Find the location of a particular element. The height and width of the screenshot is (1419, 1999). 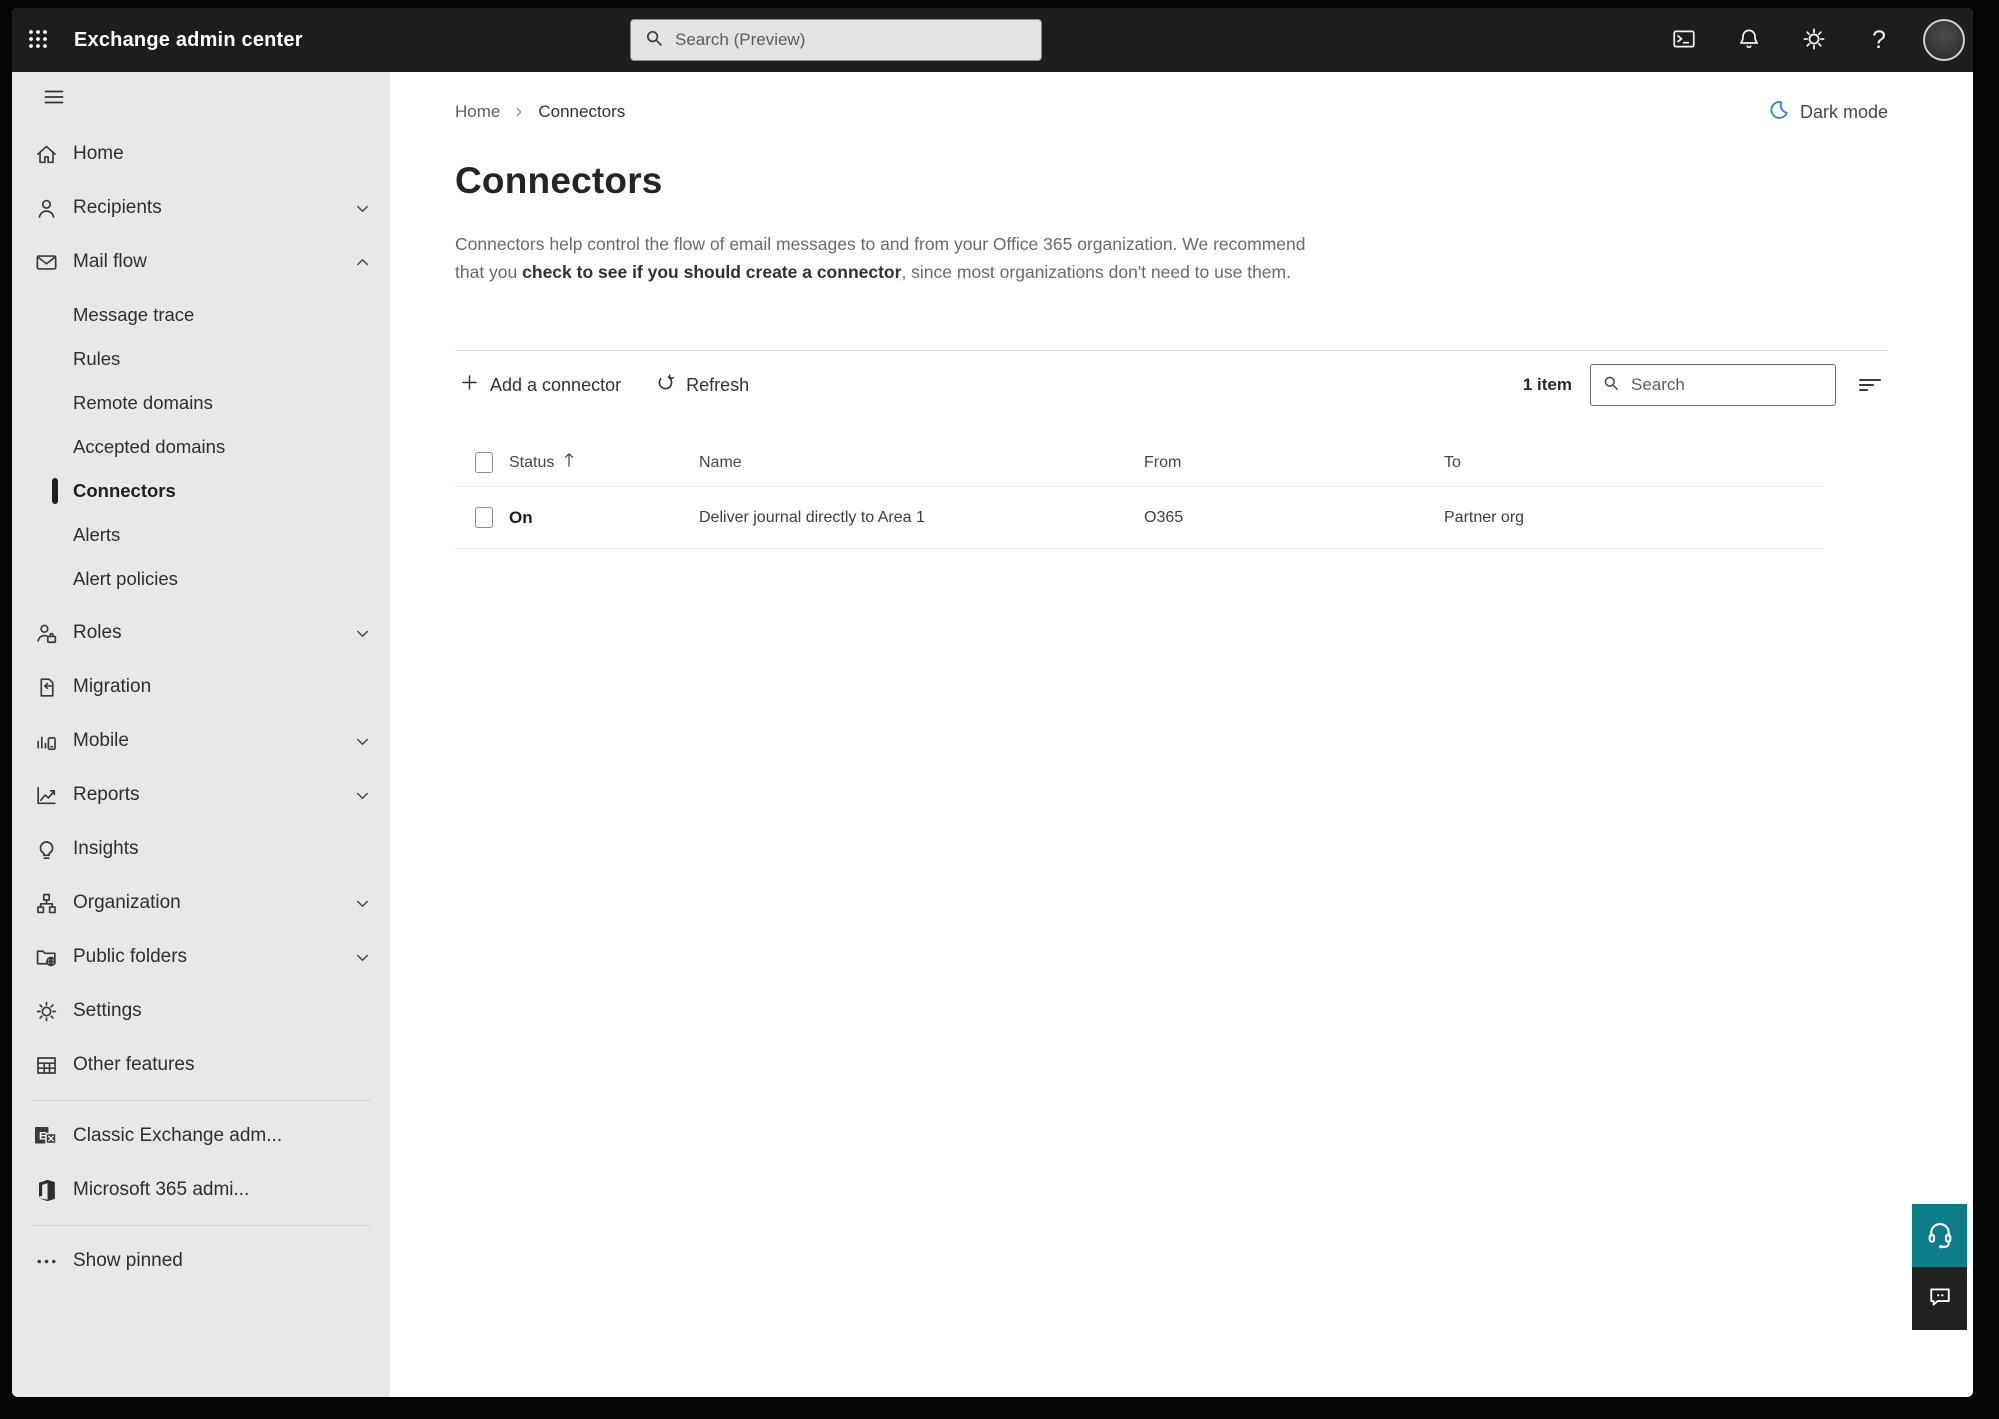

migration-icon is located at coordinates (46, 687).